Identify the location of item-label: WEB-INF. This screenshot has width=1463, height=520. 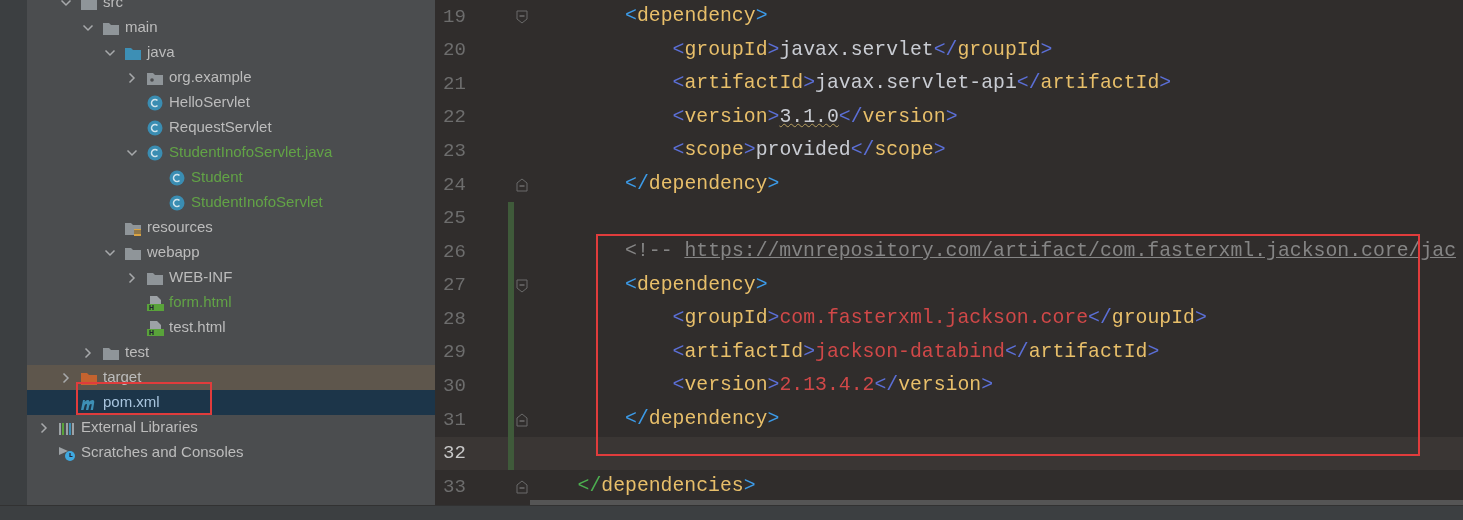
(201, 277).